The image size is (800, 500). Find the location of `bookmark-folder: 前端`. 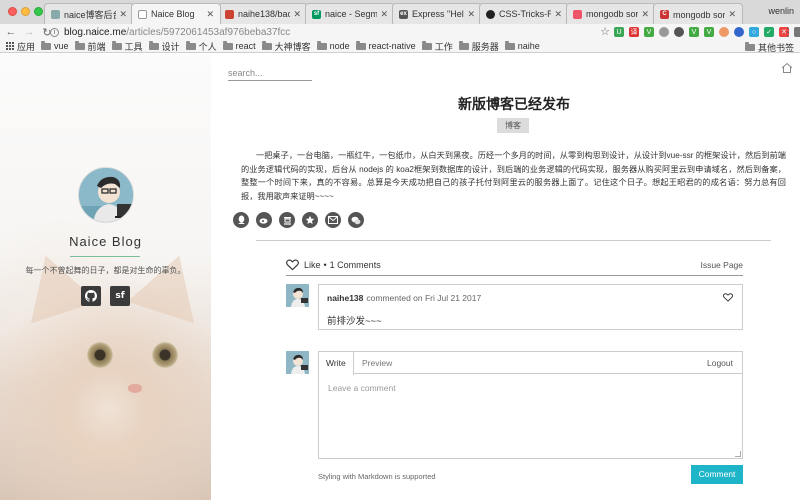

bookmark-folder: 前端 is located at coordinates (90, 46).